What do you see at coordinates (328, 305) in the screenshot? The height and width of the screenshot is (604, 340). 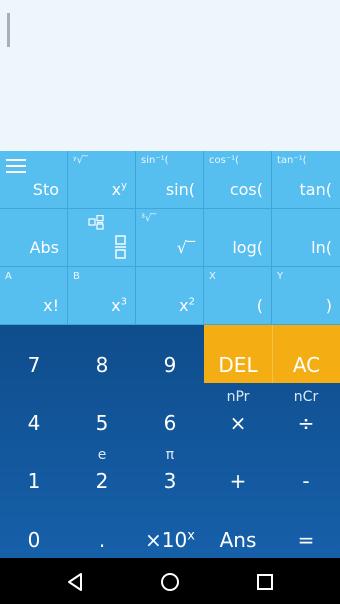 I see `close-paren-key-main-text: )` at bounding box center [328, 305].